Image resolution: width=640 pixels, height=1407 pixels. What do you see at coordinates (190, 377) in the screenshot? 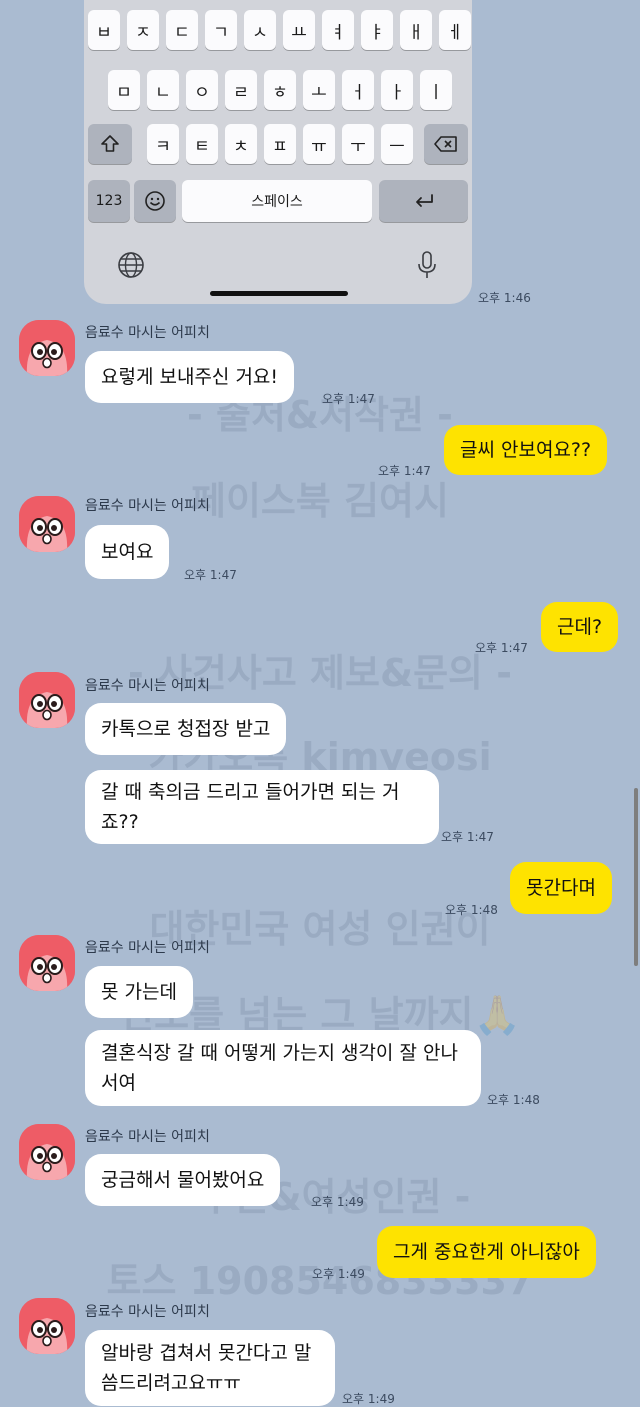
I see `message-bubble: 요렇게 보내주신 거요!` at bounding box center [190, 377].